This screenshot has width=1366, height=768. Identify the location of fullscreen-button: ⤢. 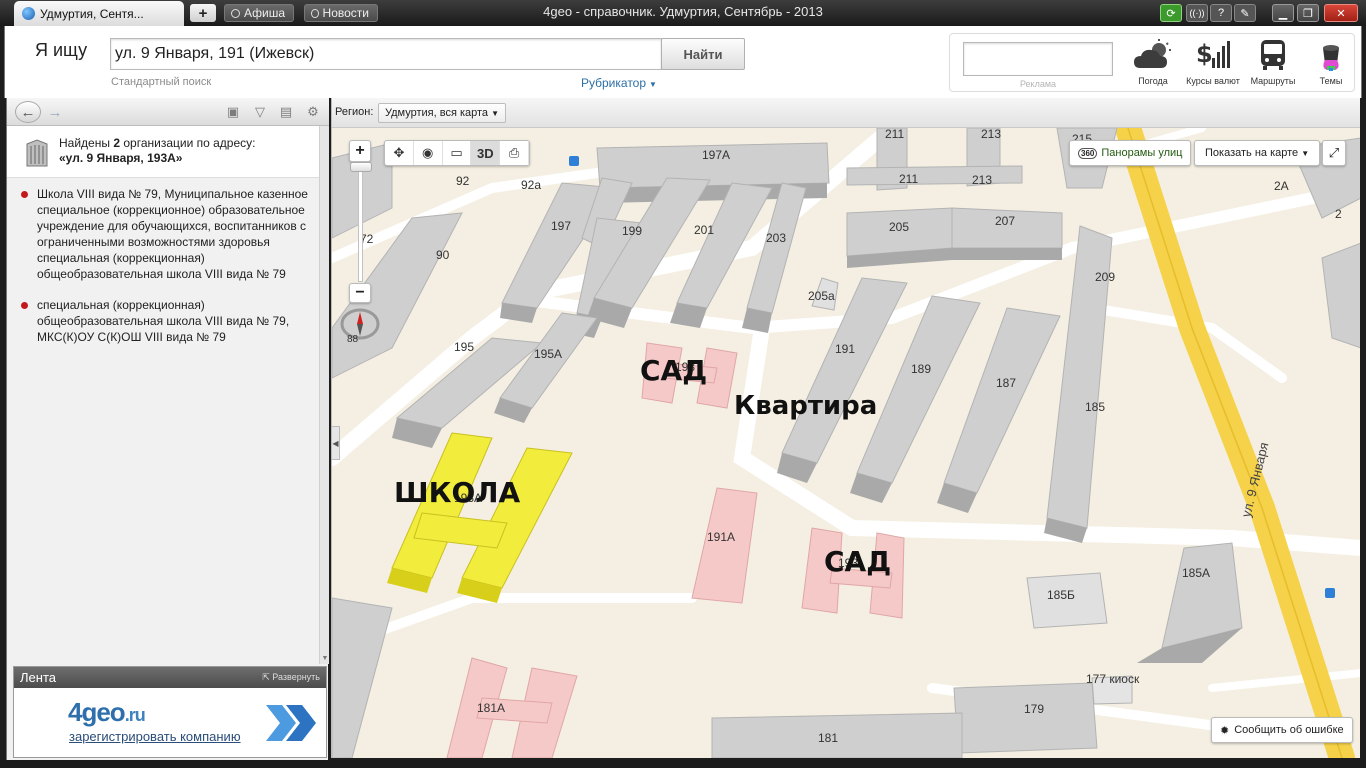
(1334, 153).